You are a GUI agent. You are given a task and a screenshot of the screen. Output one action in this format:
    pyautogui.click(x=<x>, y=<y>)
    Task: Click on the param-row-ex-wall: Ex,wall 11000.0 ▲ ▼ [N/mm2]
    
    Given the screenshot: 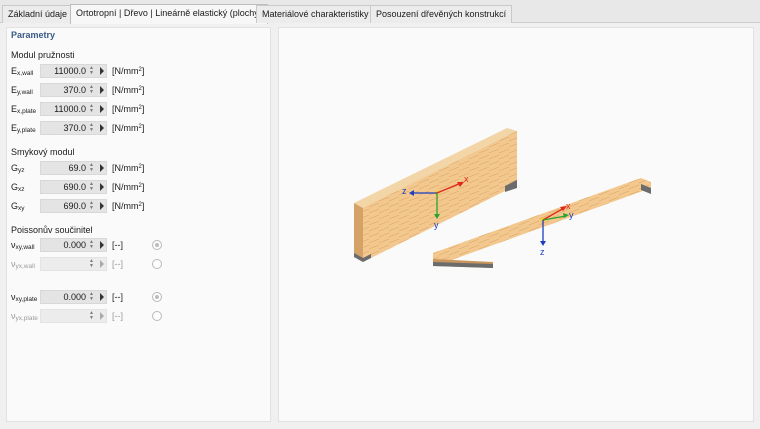 What is the action you would take?
    pyautogui.click(x=137, y=71)
    